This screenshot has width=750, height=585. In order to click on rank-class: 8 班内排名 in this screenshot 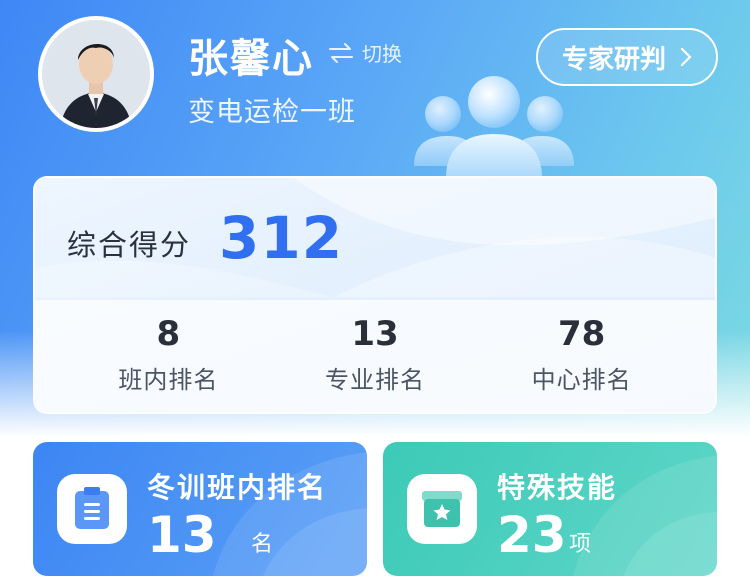, I will do `click(168, 354)`.